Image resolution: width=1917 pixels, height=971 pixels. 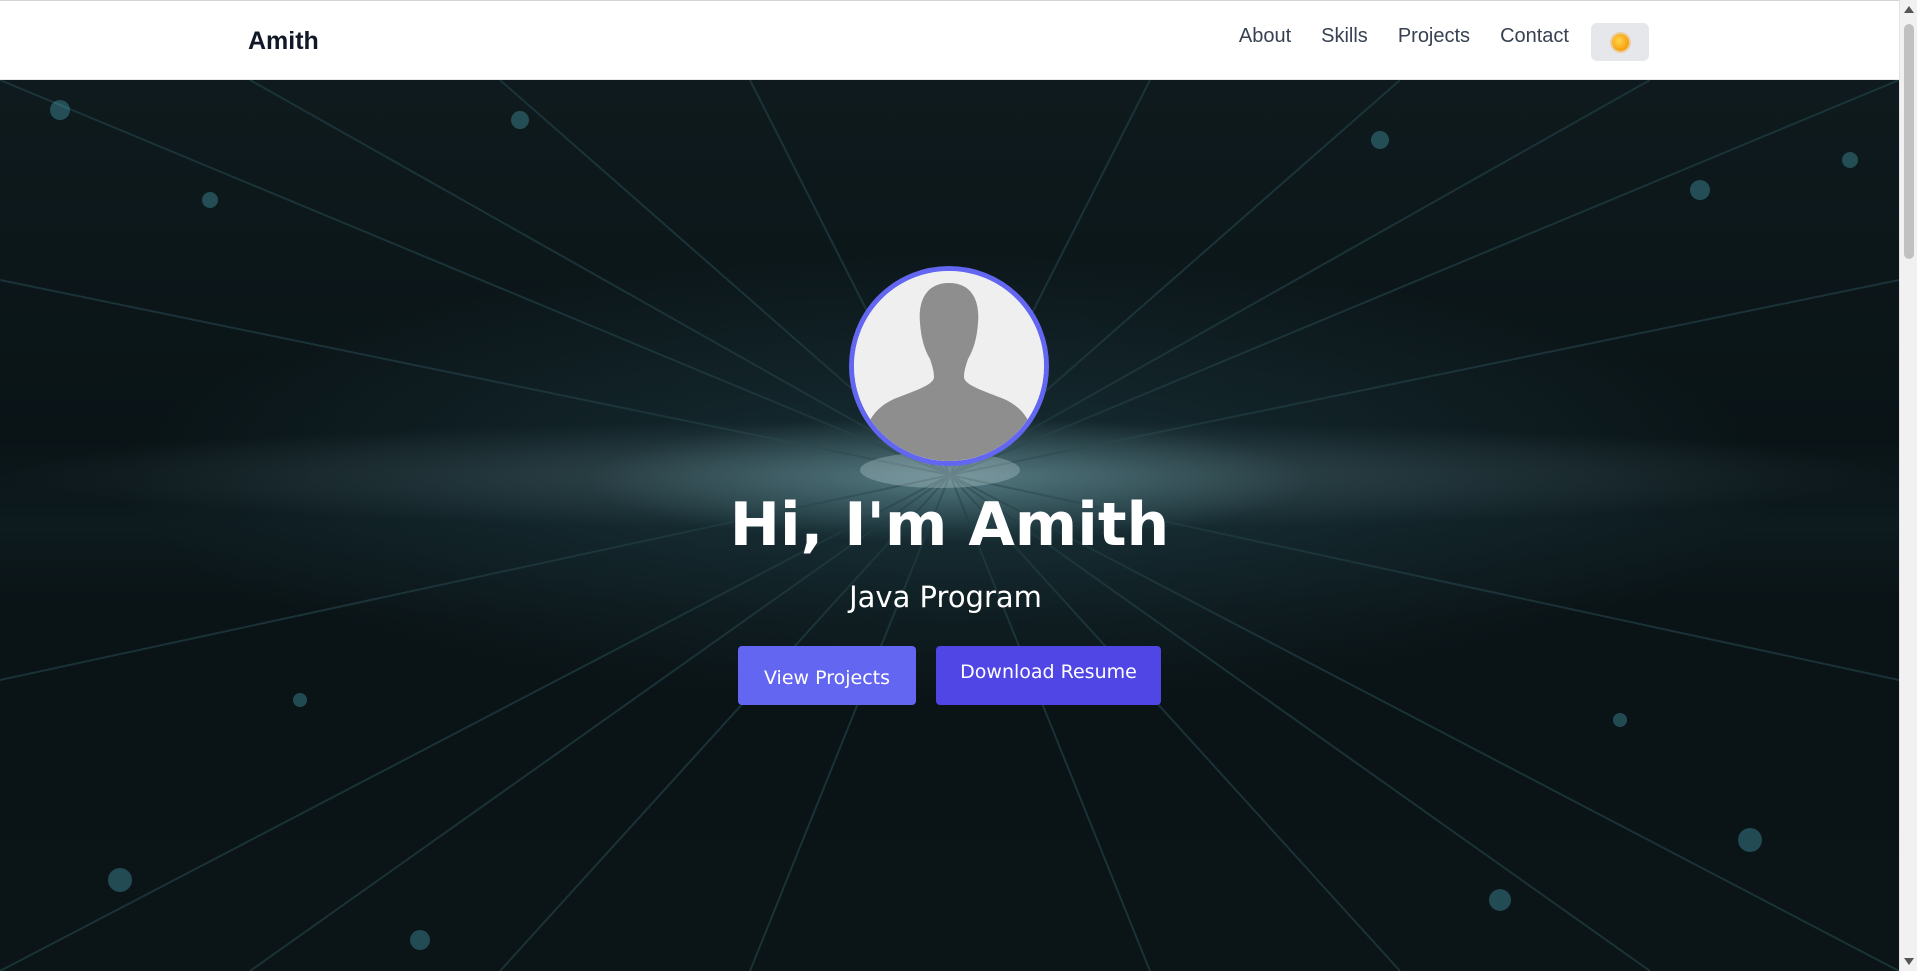 I want to click on scroll-down-arrow-icon, so click(x=1909, y=961).